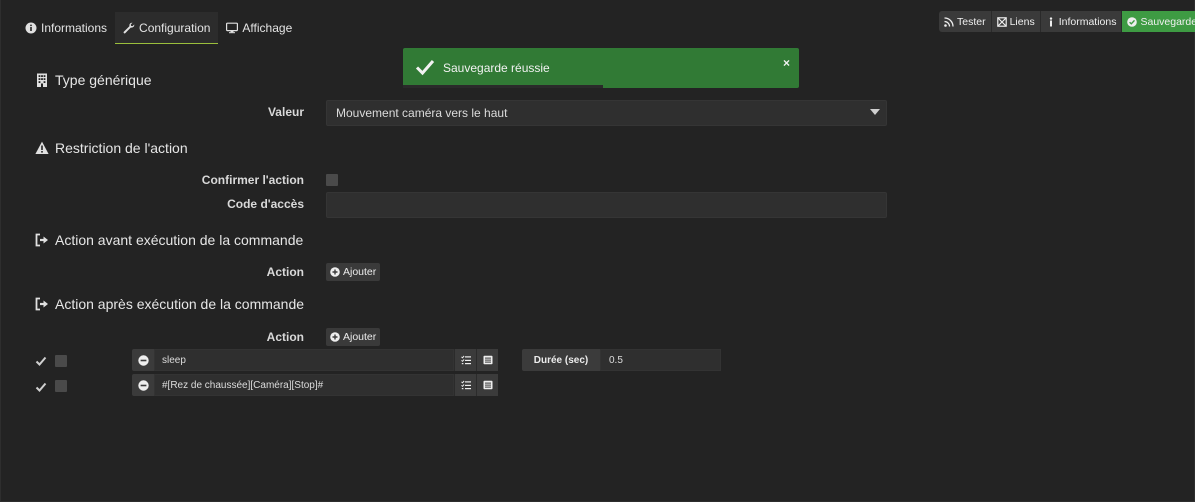 Image resolution: width=1195 pixels, height=502 pixels. I want to click on wrench-icon, so click(129, 27).